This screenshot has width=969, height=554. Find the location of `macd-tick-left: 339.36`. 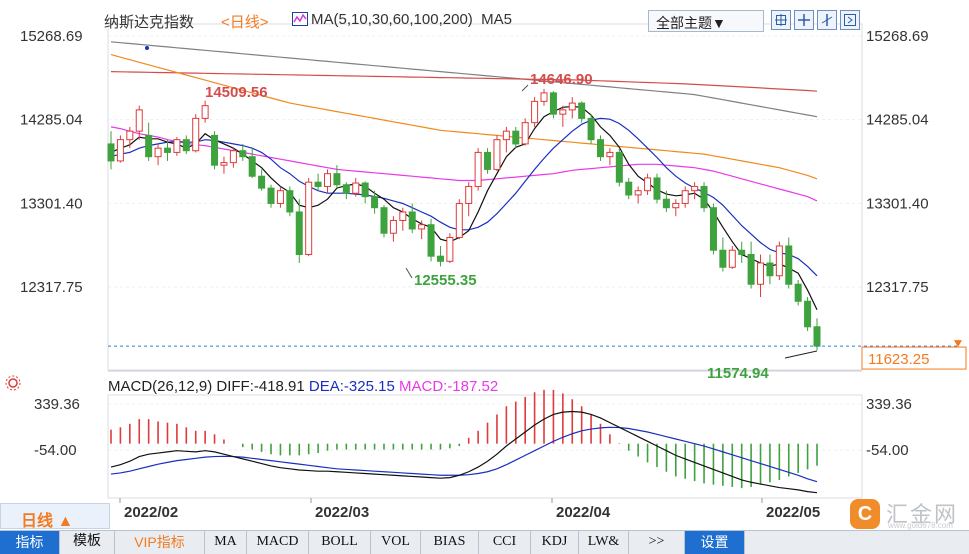

macd-tick-left: 339.36 is located at coordinates (57, 404).